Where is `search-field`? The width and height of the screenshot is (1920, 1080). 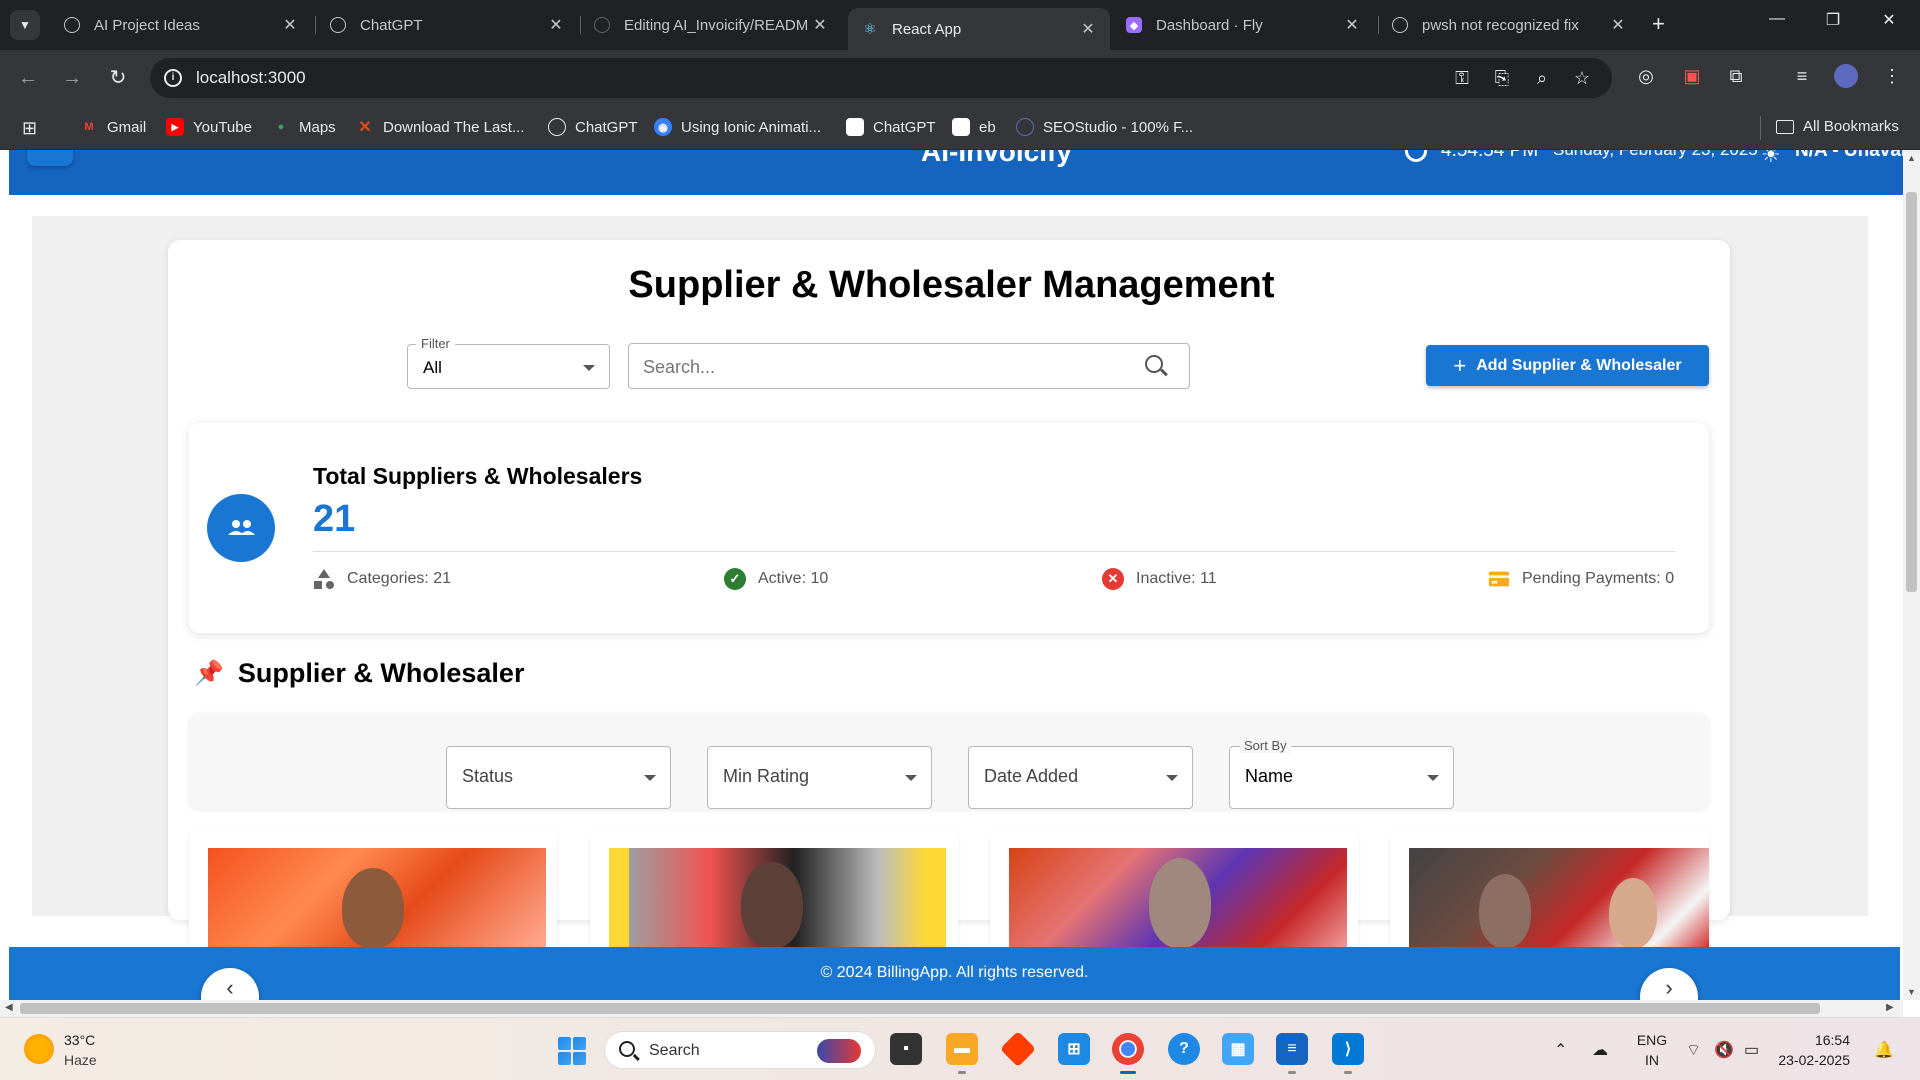
search-field is located at coordinates (909, 366).